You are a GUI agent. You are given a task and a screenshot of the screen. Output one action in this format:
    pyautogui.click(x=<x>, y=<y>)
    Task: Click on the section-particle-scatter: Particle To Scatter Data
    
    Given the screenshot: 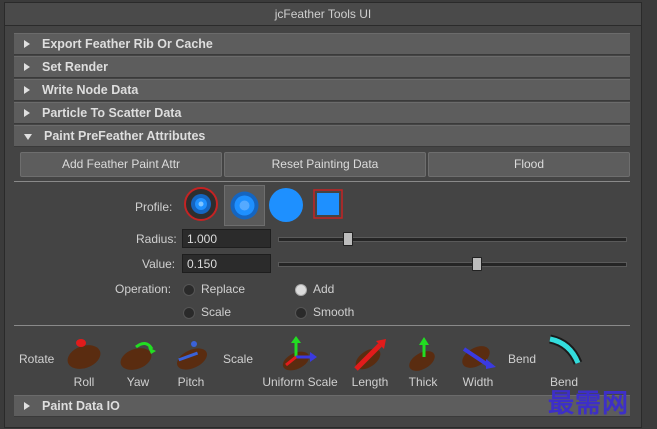 What is the action you would take?
    pyautogui.click(x=322, y=113)
    